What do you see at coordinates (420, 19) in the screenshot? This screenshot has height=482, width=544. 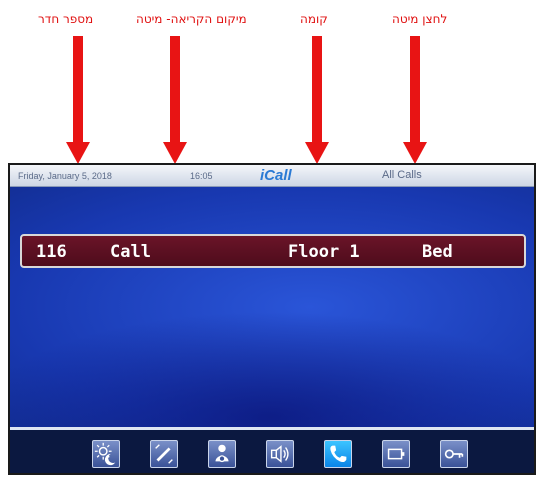 I see `annotation-bed-button: לחצן מיטה` at bounding box center [420, 19].